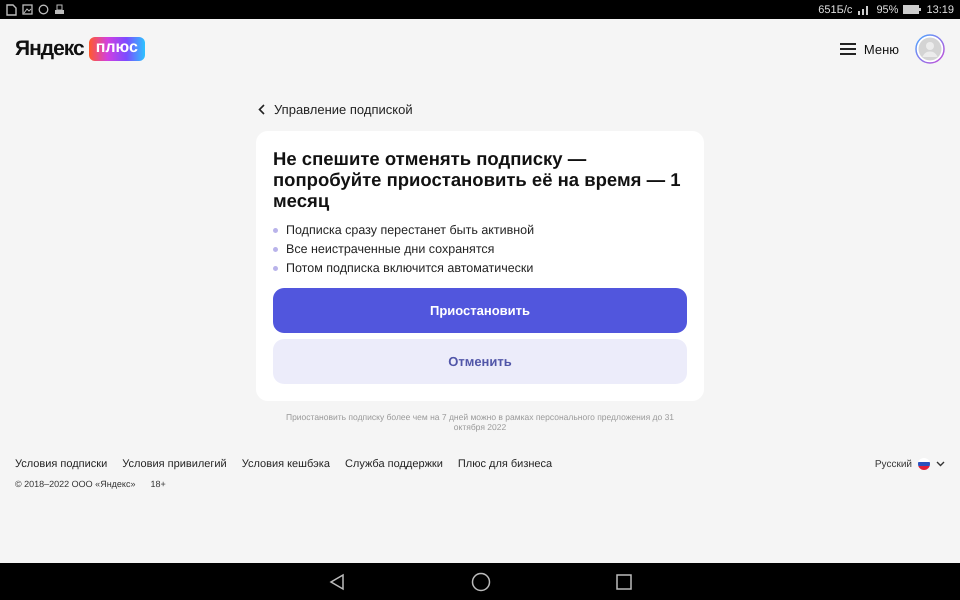  I want to click on network-speed: 651Б/с, so click(835, 10).